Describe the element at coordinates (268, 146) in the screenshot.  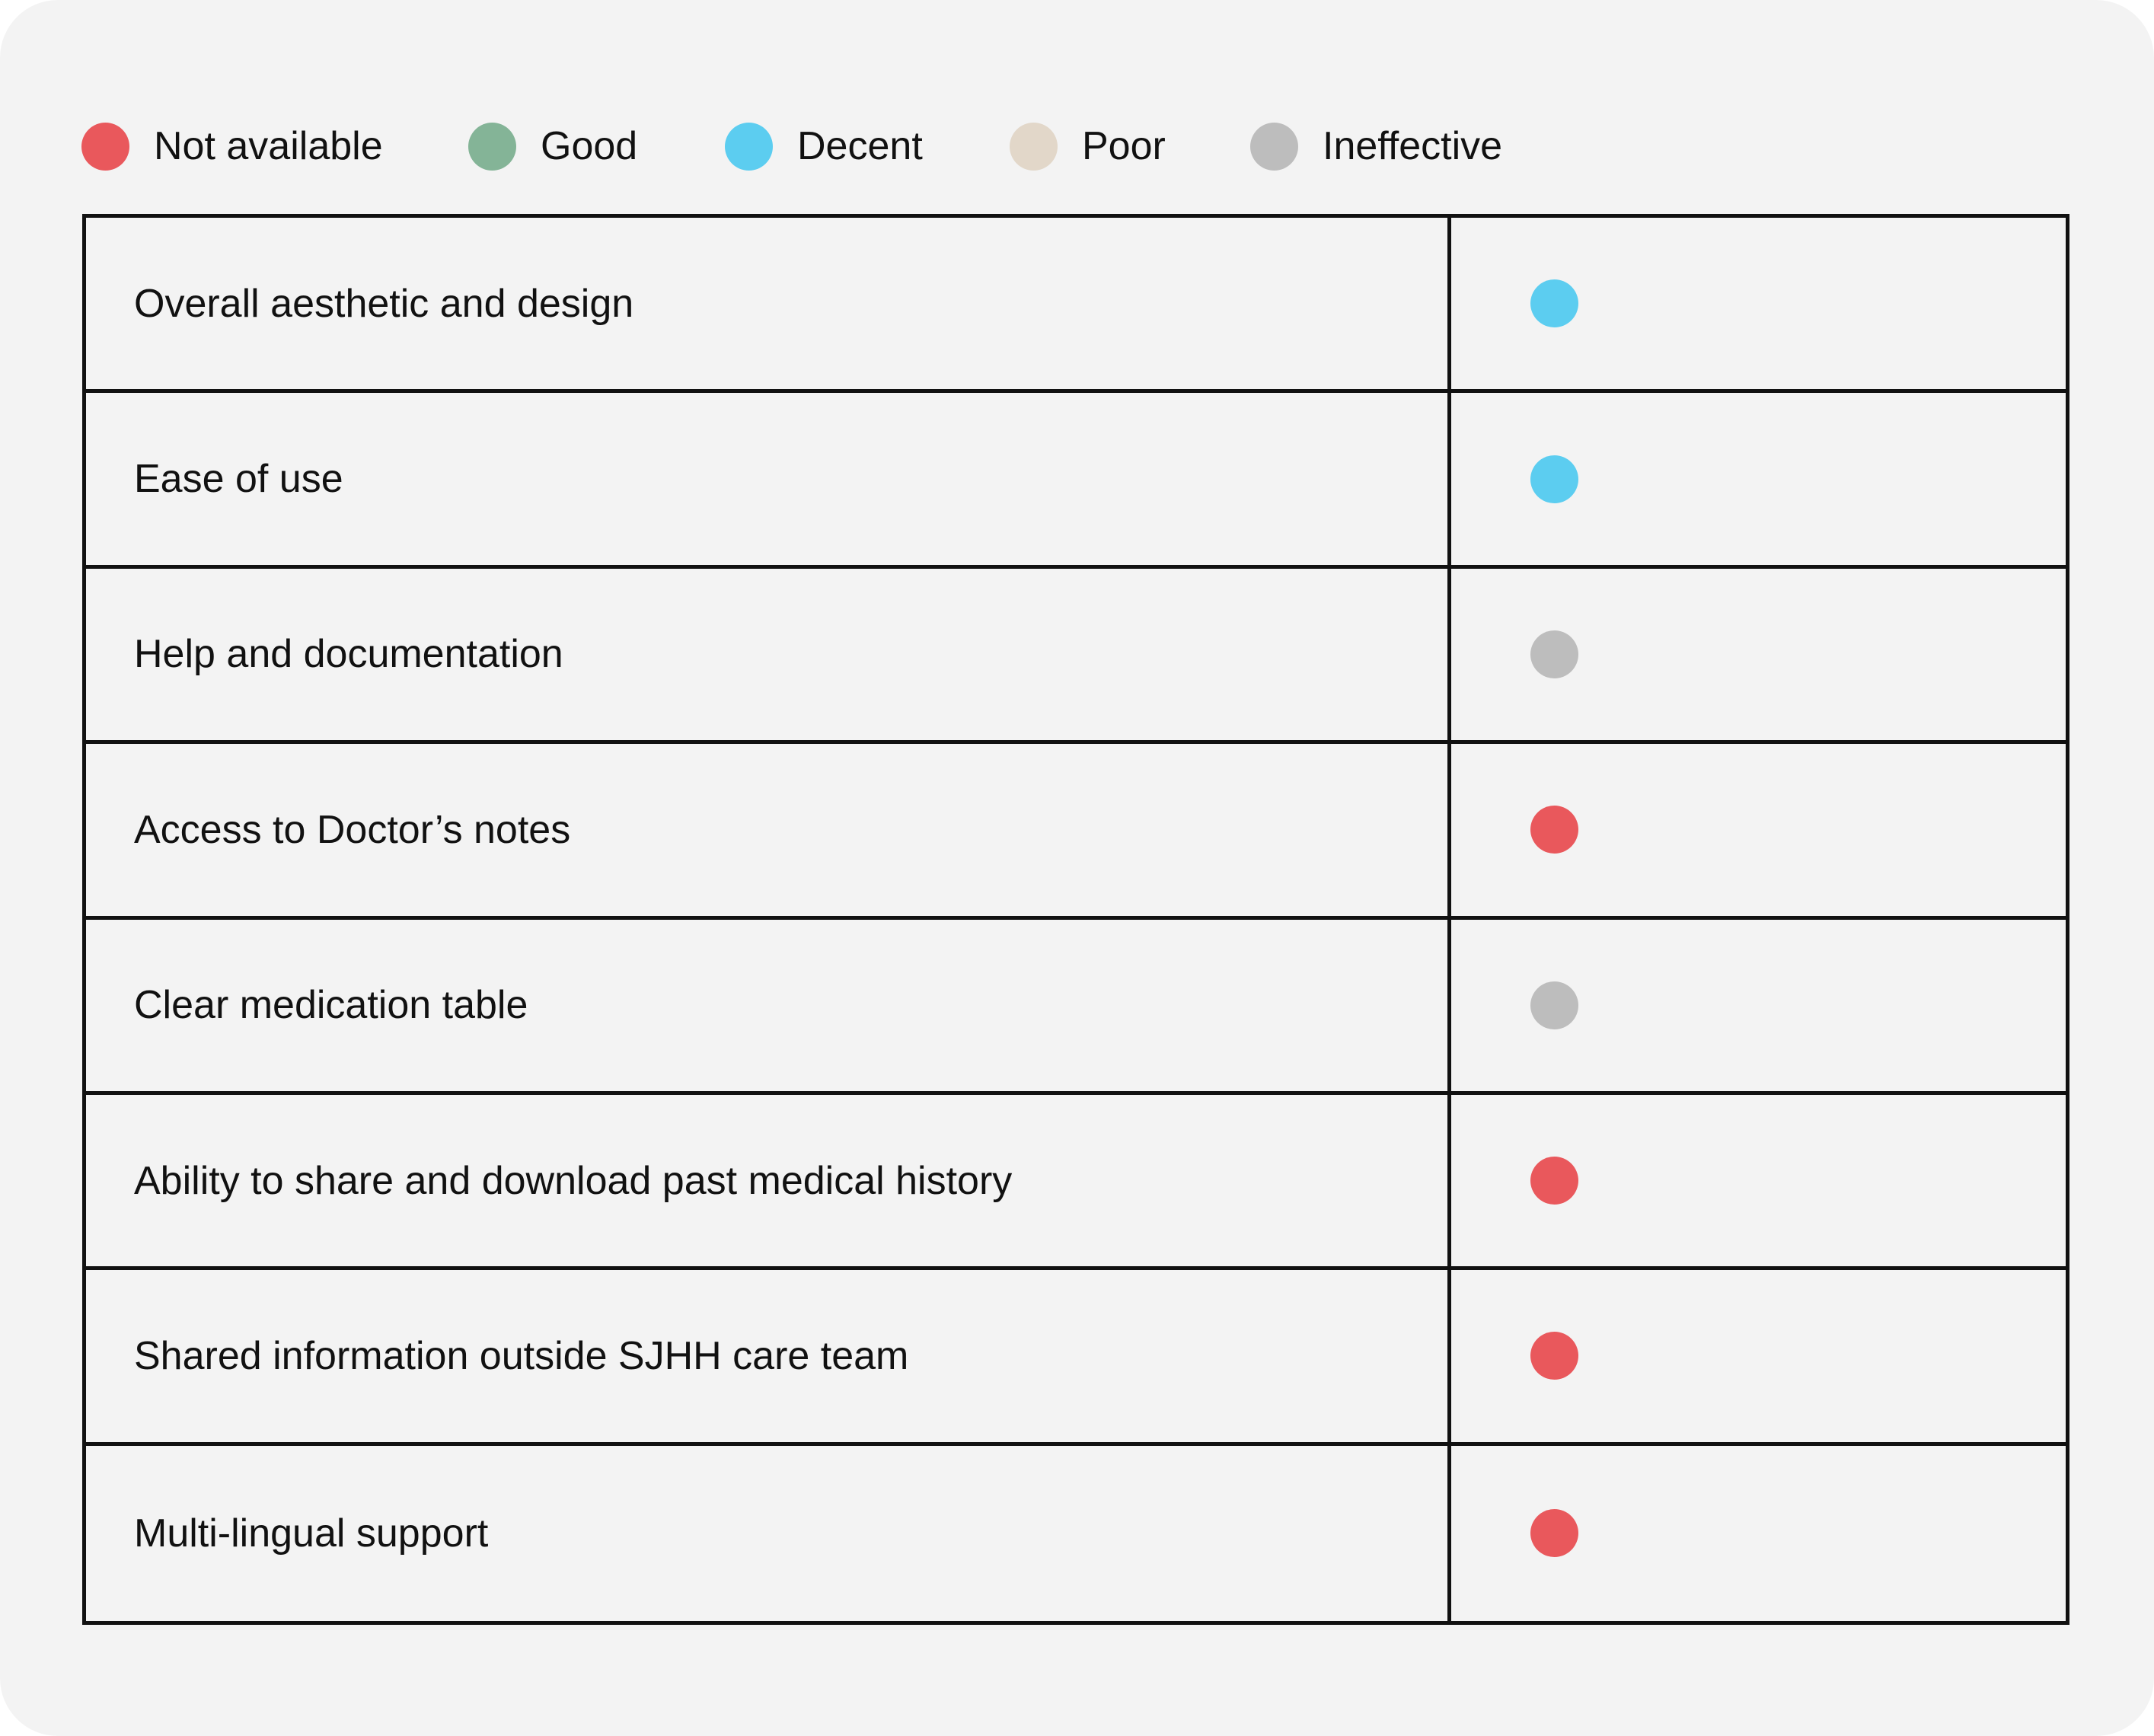
I see `legend-label: Not available` at that location.